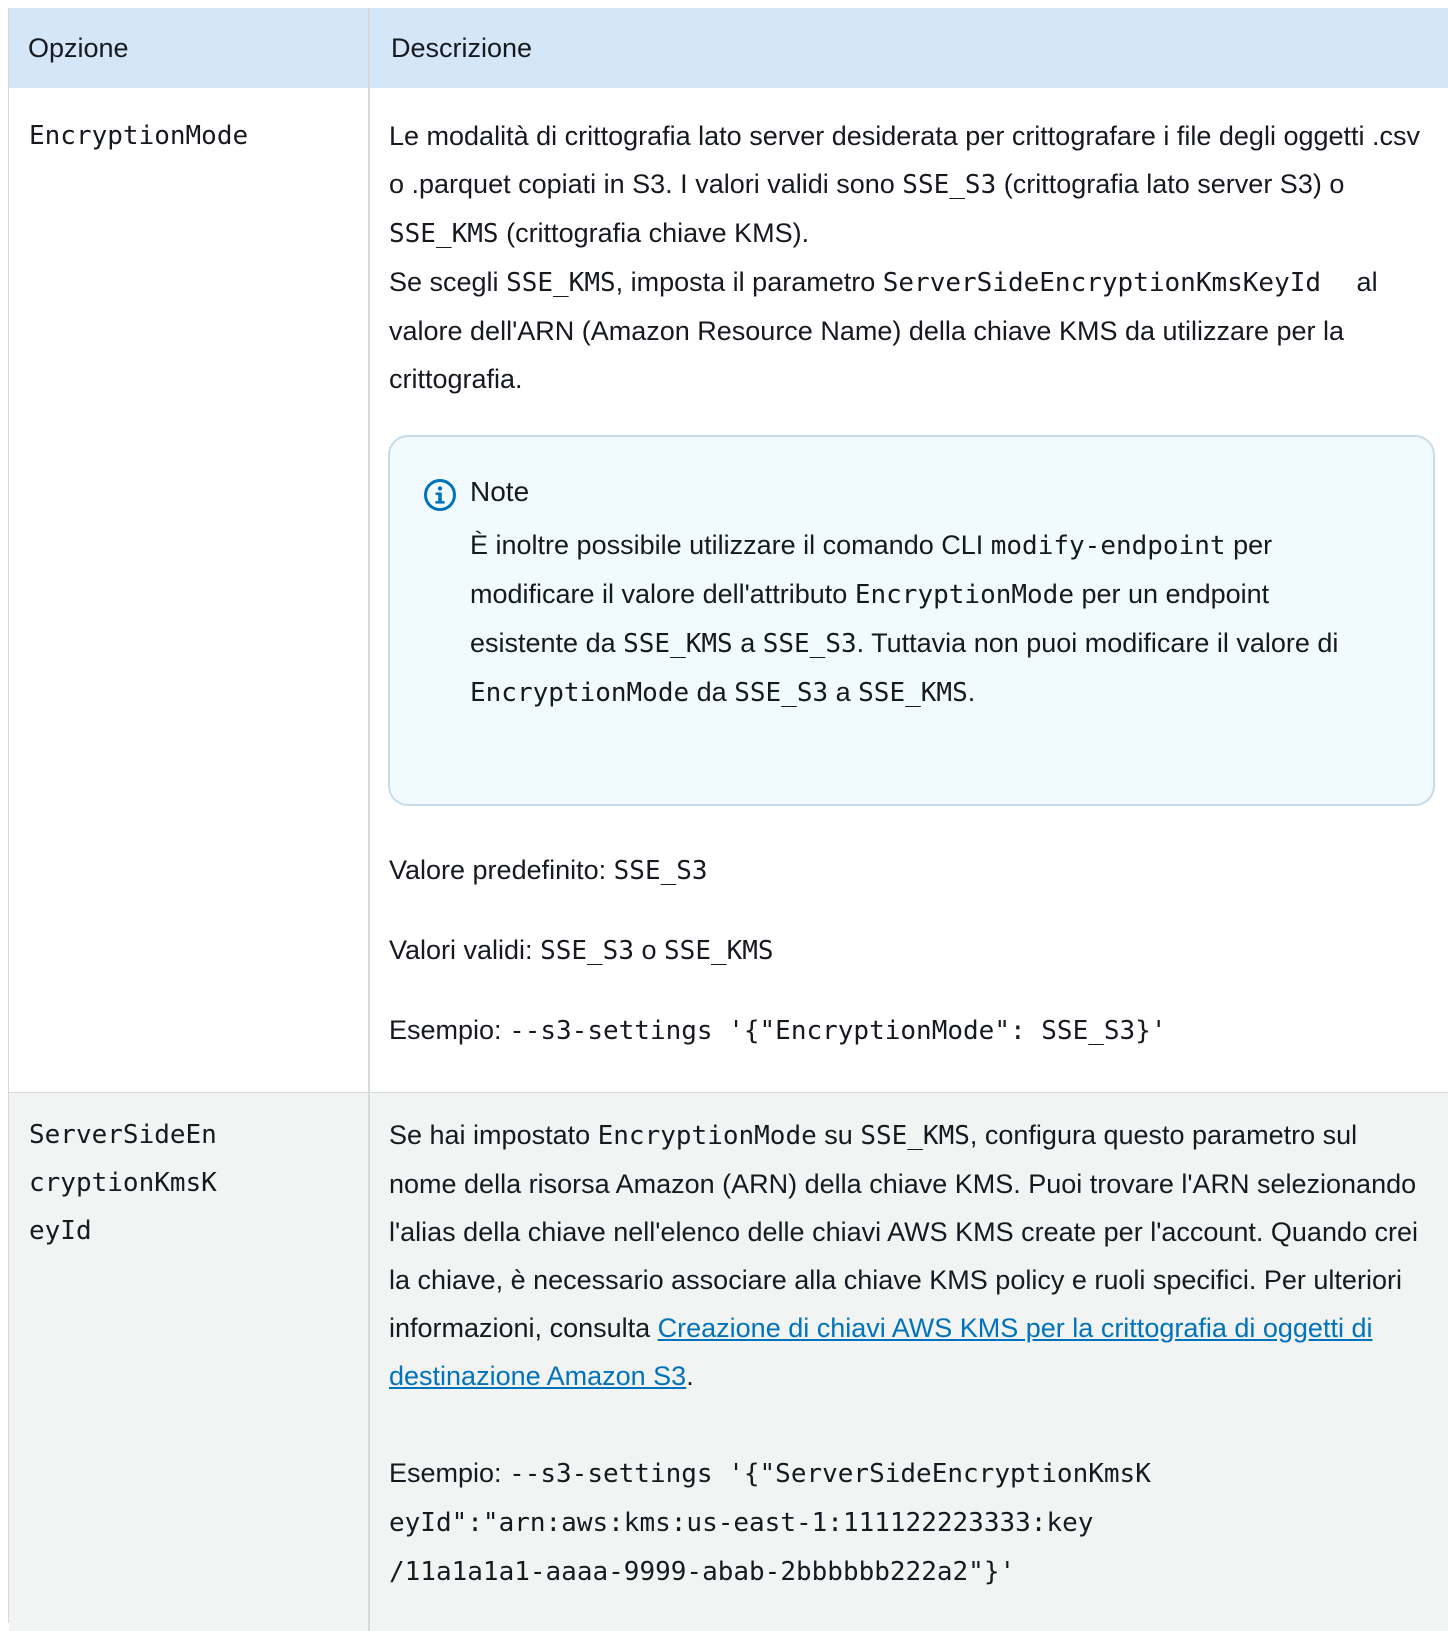  I want to click on option-name: ServerSideEncryptionKmsKeyId, so click(123, 1183).